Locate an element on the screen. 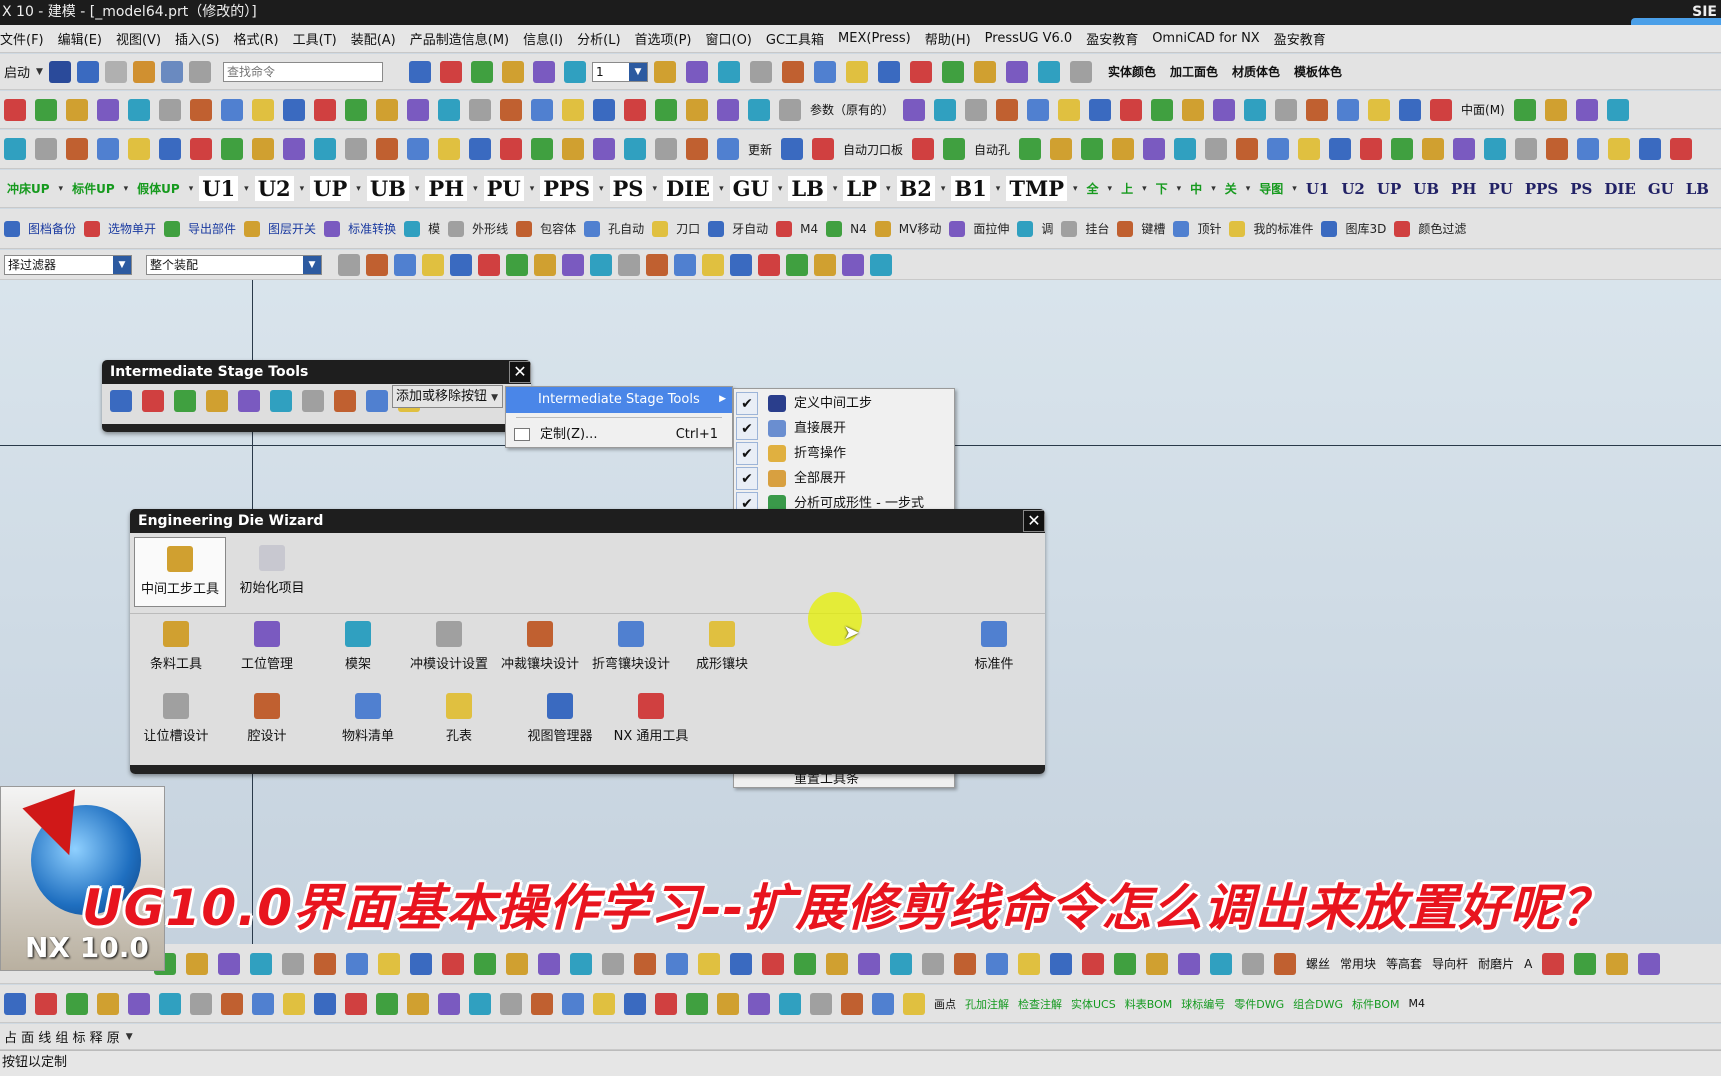  mold-label-button: UB is located at coordinates (387, 188).